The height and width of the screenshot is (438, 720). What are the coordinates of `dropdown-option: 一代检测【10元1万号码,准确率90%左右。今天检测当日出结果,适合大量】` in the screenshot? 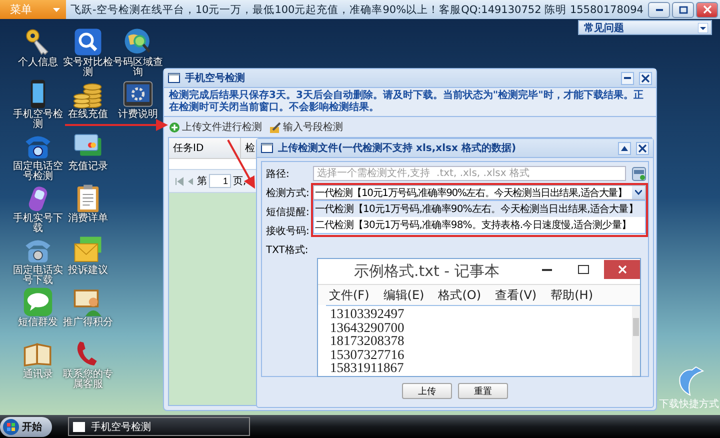 It's located at (479, 209).